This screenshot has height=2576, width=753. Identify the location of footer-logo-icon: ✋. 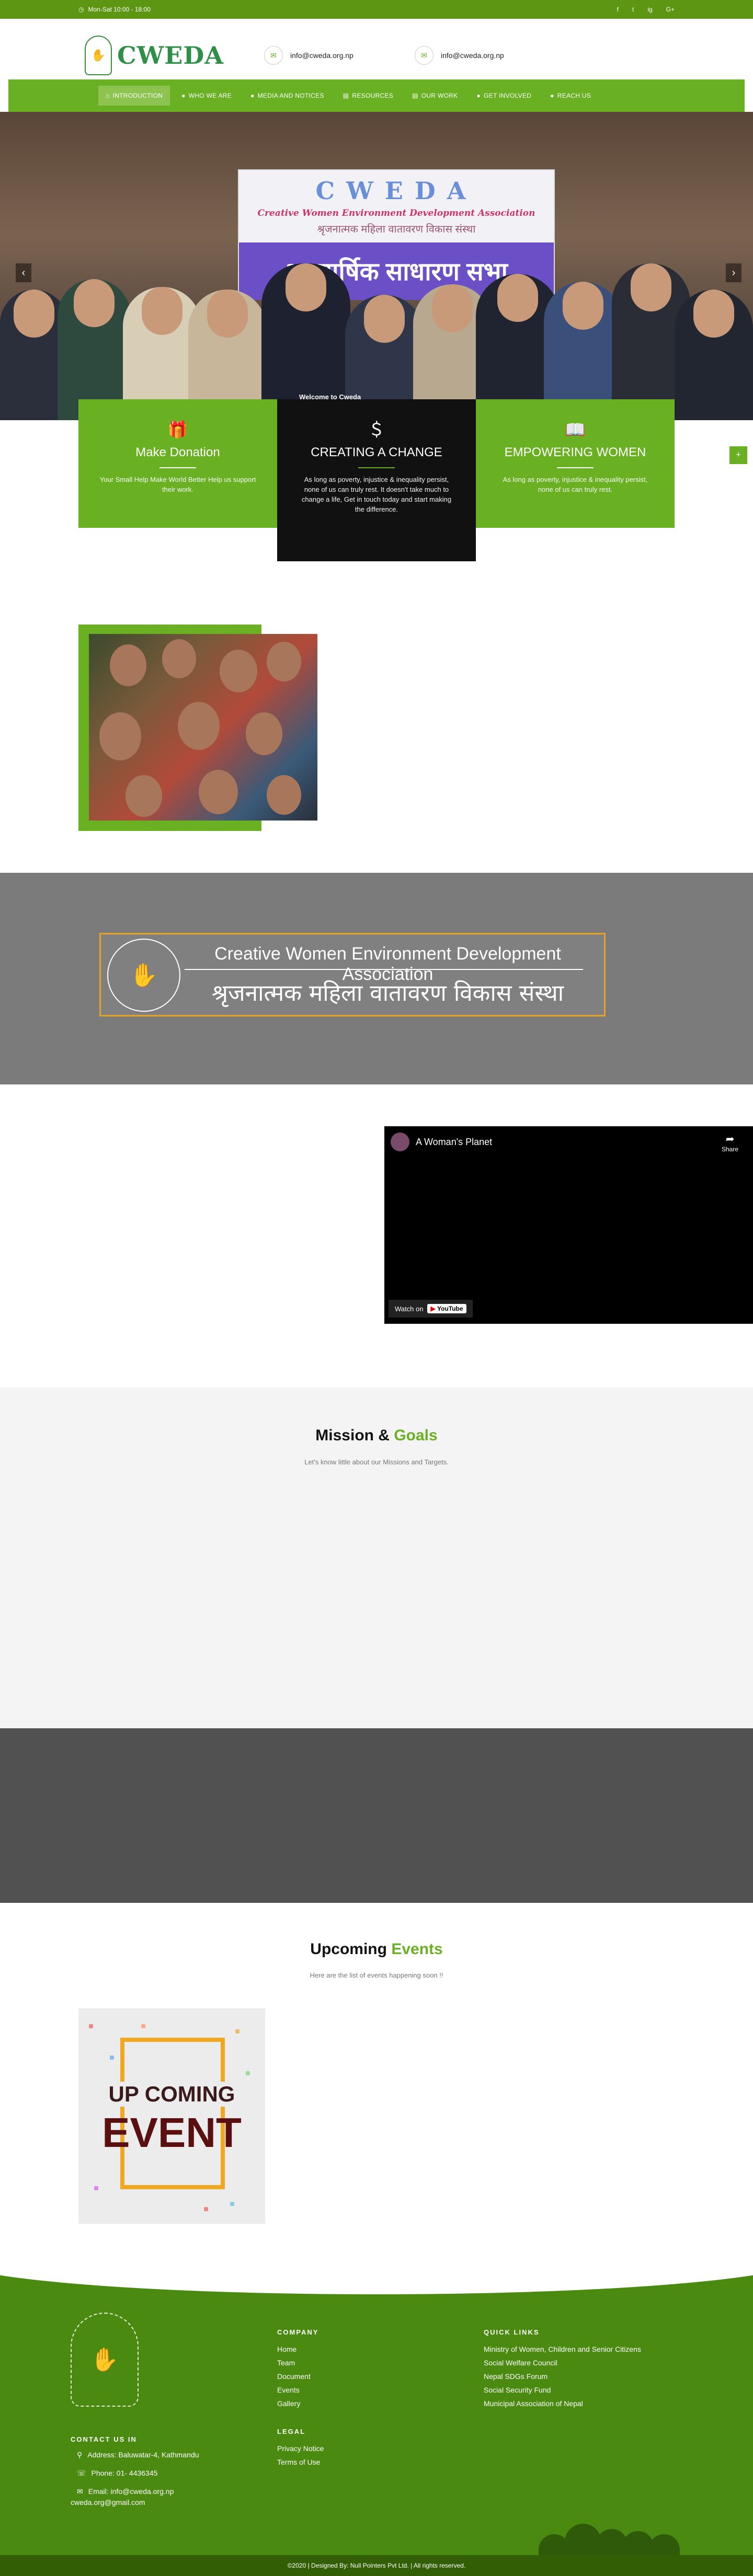
(105, 2360).